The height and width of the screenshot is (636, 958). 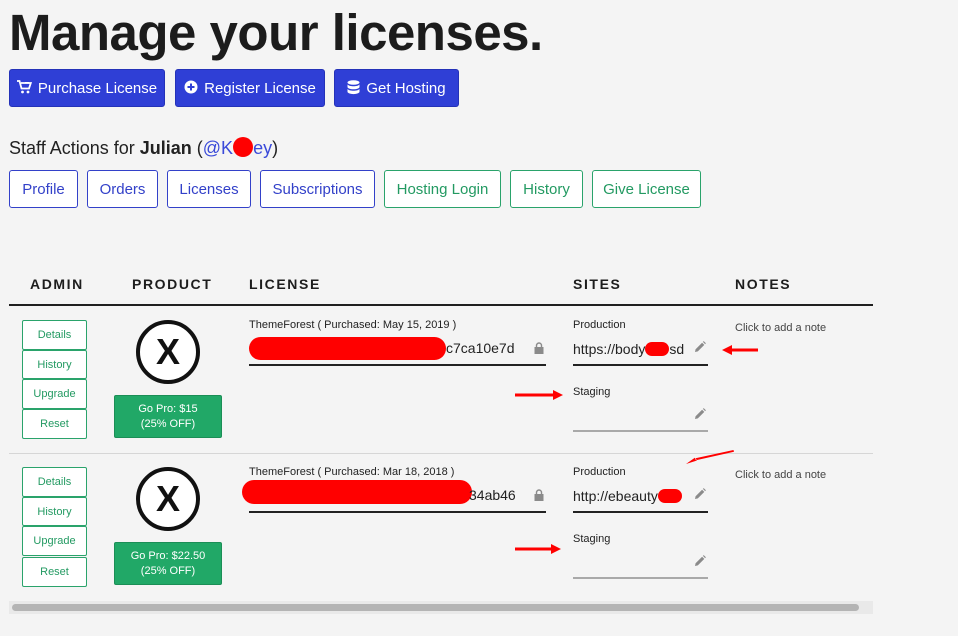 What do you see at coordinates (168, 563) in the screenshot?
I see `go-pro-button: Go Pro: $22.50 (25% OFF)` at bounding box center [168, 563].